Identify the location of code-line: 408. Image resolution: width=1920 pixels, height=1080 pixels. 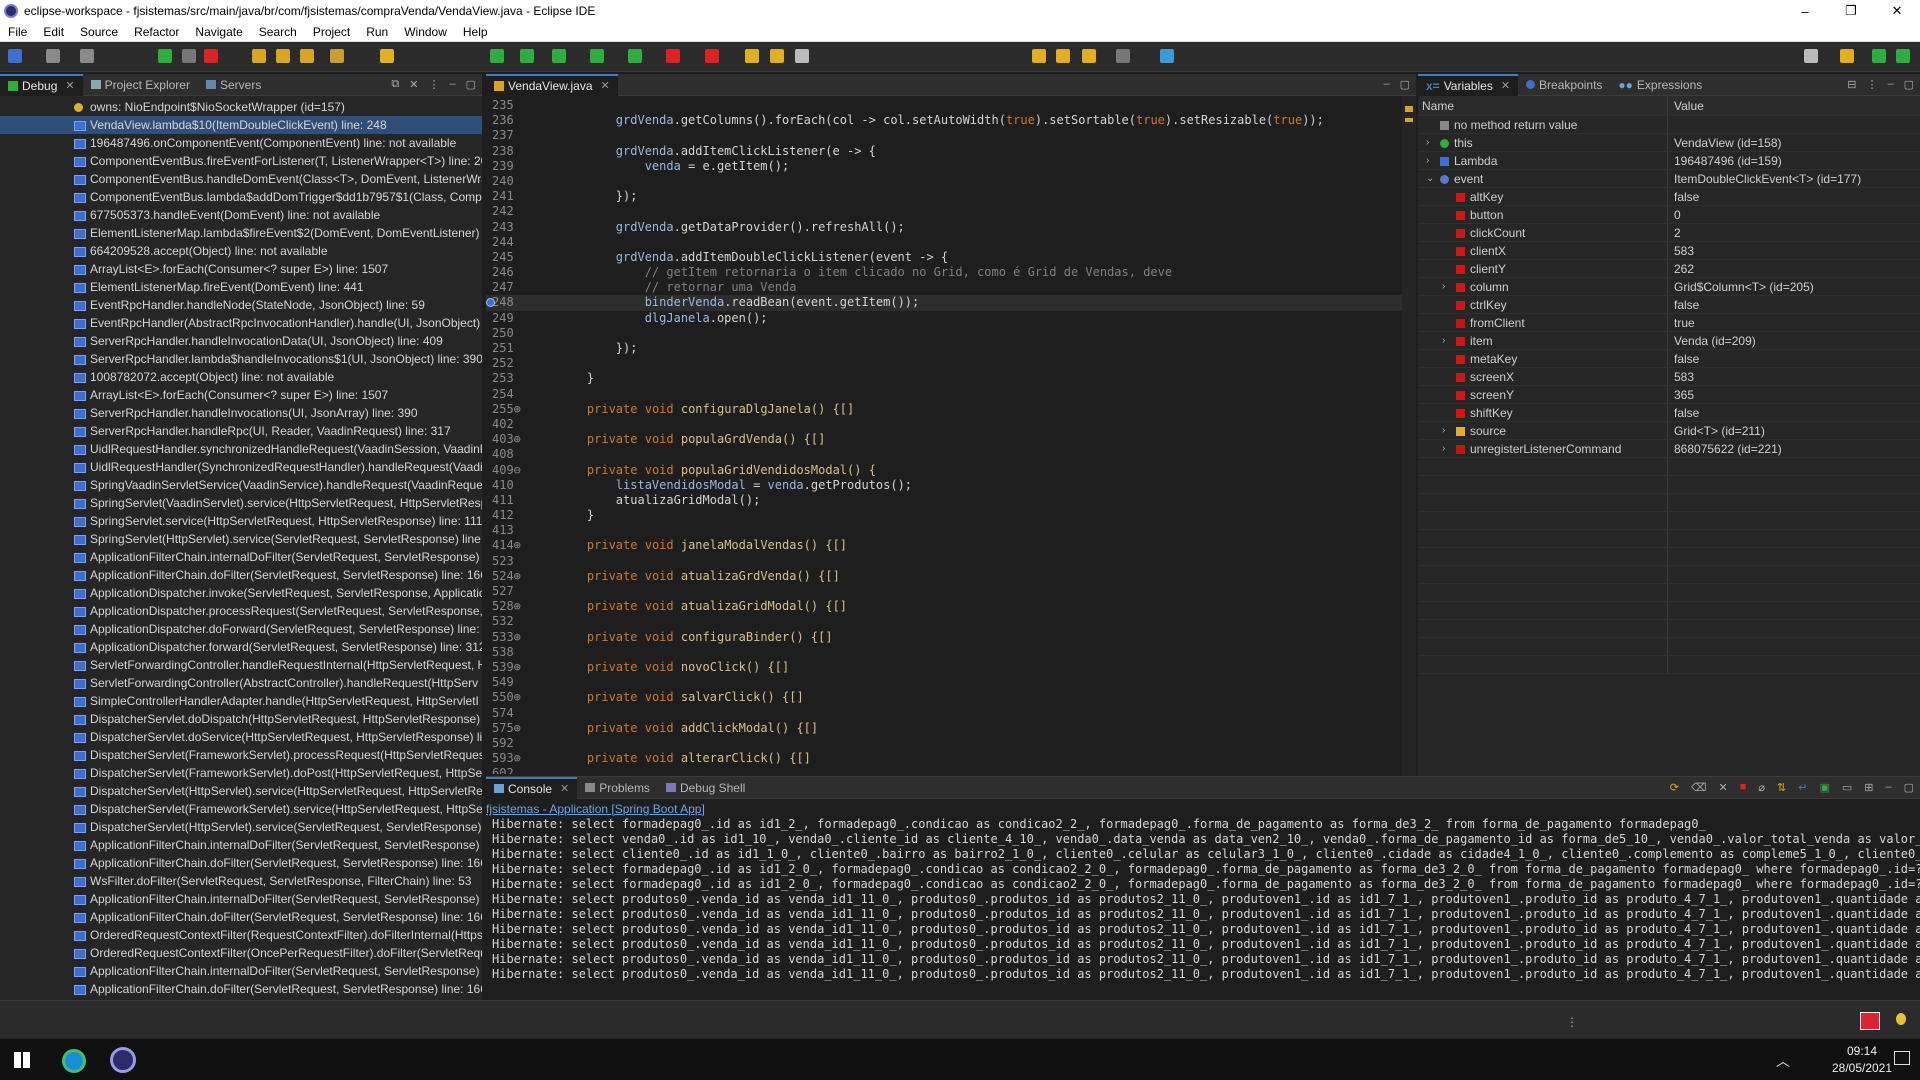
(951, 454).